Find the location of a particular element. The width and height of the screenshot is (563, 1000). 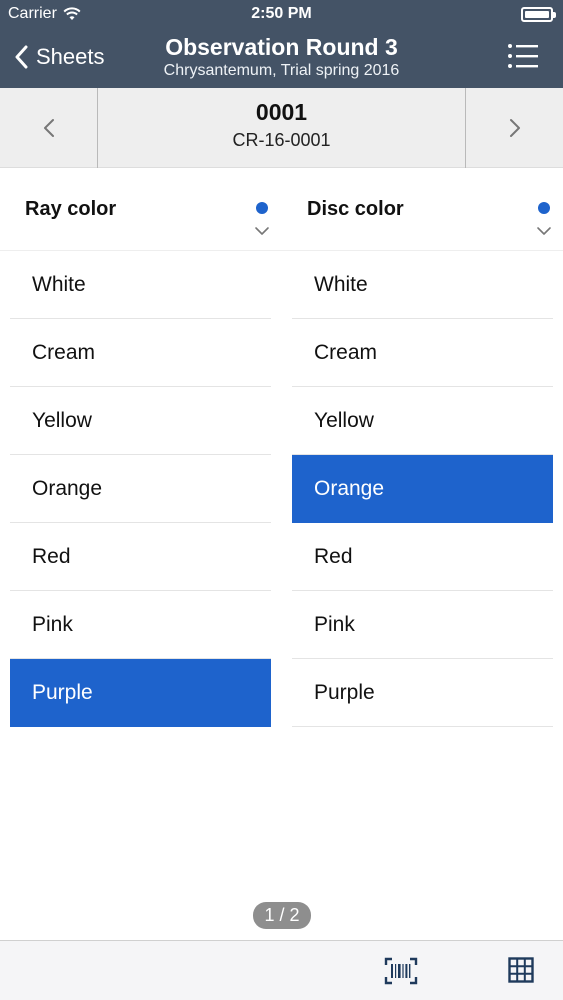

status-bar: Carrier 2:50 PM is located at coordinates (281, 14).